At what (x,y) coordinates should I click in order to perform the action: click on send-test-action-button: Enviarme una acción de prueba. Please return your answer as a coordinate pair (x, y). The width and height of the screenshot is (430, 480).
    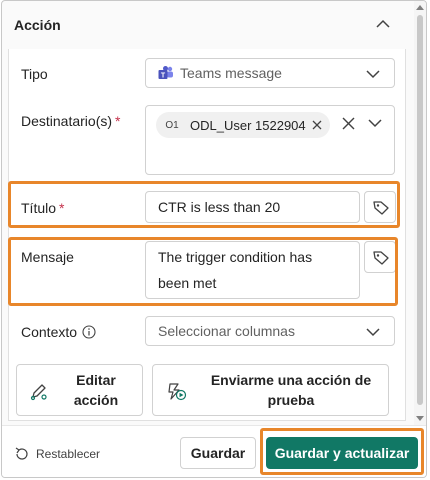
    Looking at the image, I should click on (270, 390).